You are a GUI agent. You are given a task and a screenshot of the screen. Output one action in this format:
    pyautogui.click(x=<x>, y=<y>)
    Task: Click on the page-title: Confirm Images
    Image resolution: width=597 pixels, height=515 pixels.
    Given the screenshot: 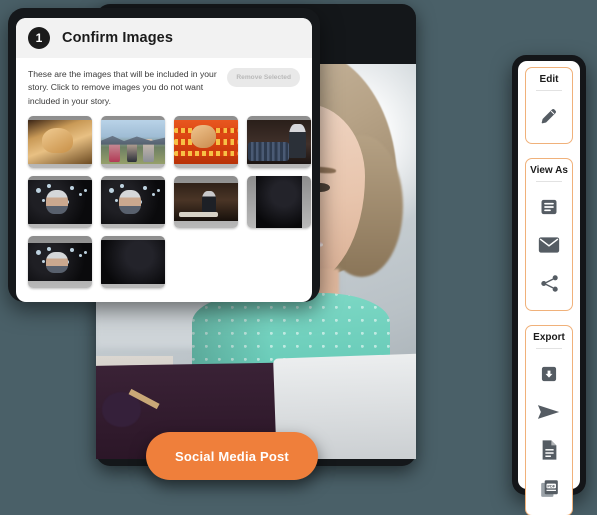 What is the action you would take?
    pyautogui.click(x=117, y=38)
    